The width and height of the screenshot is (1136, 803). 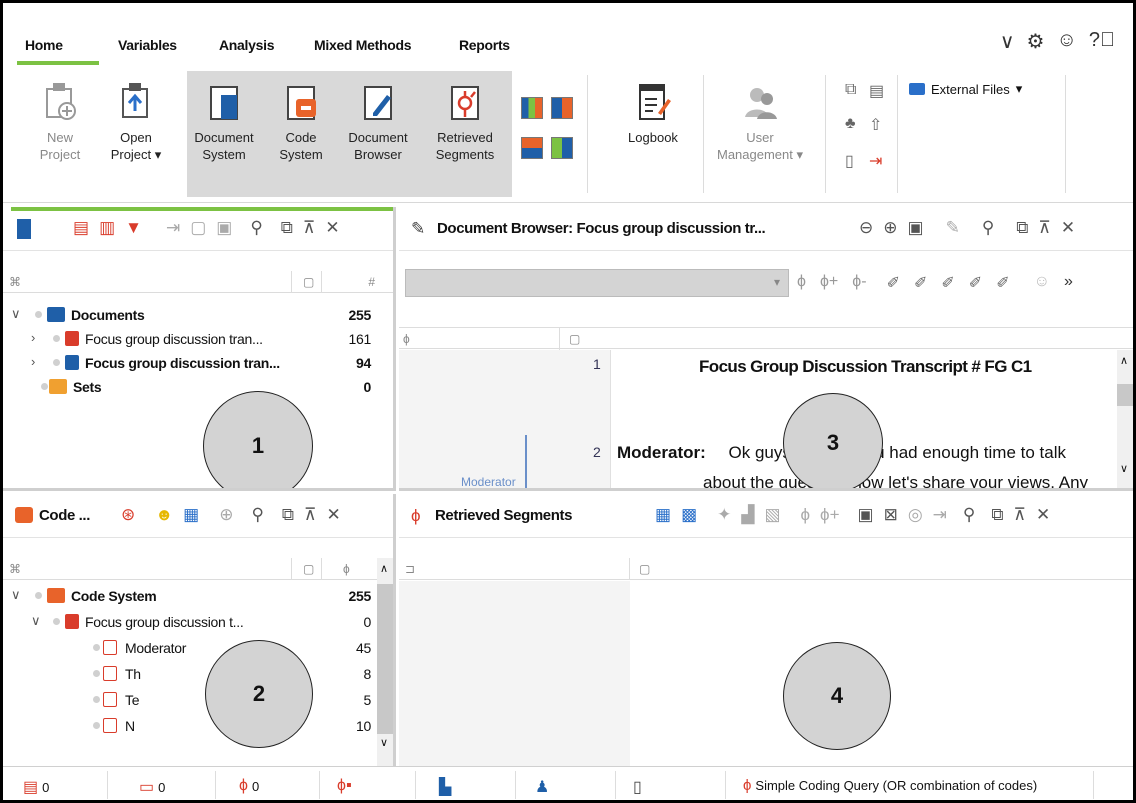 I want to click on tree-row-code: Moderator 45, so click(x=189, y=647).